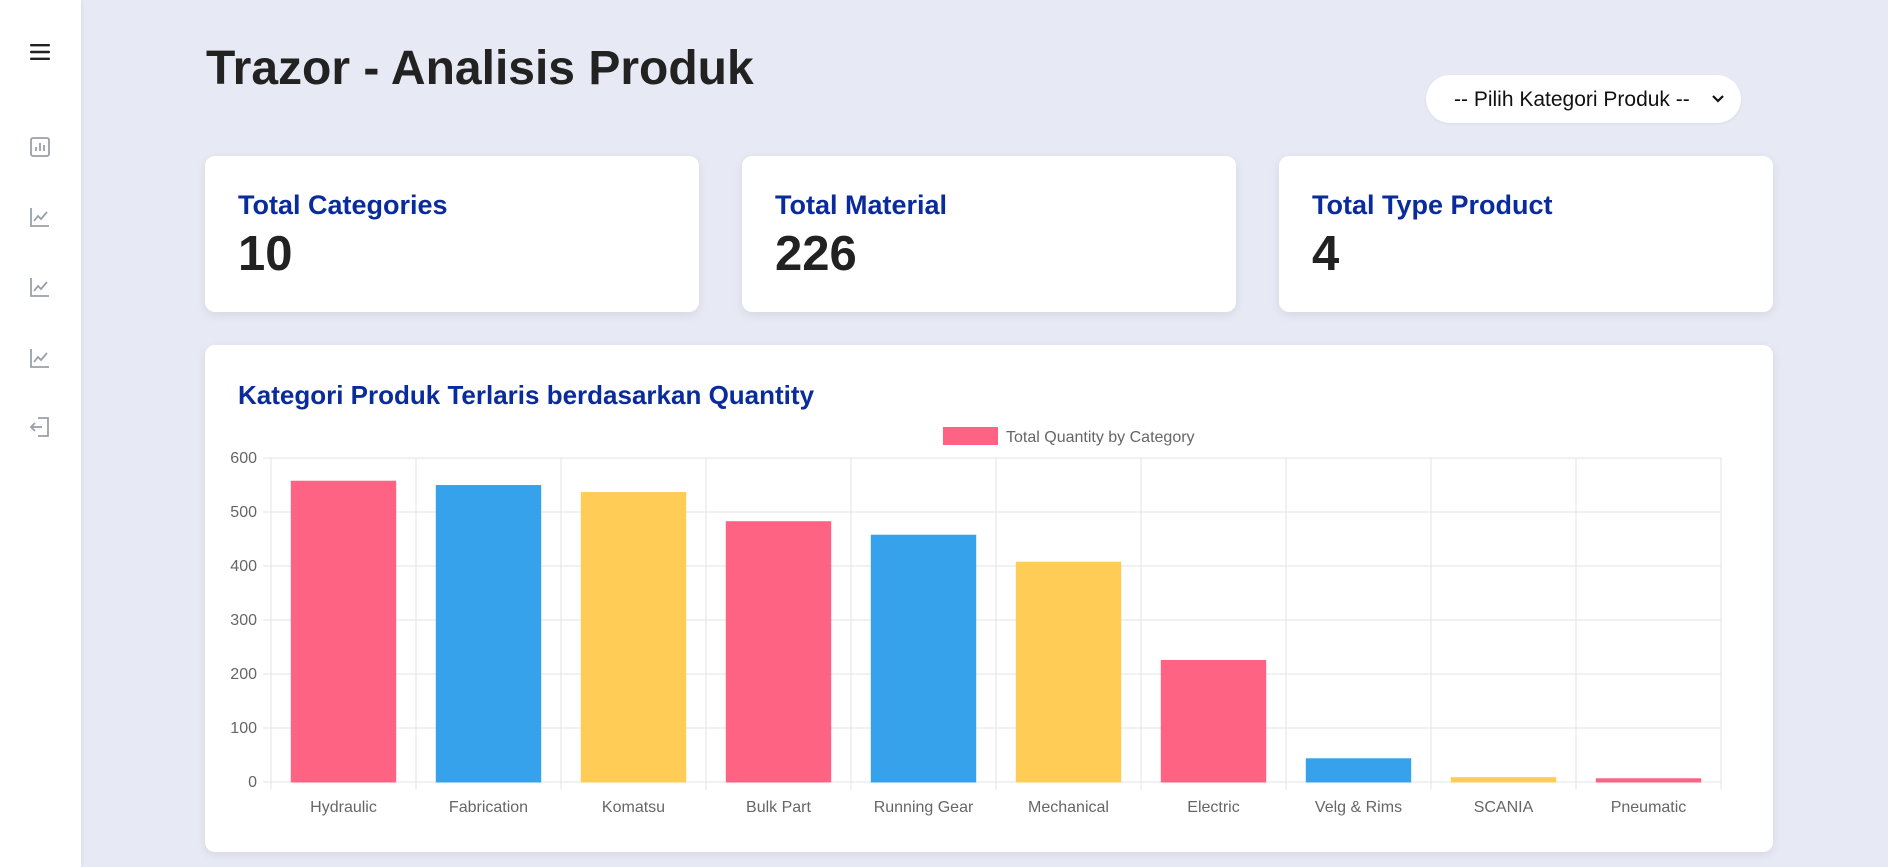 The width and height of the screenshot is (1888, 867). I want to click on sidebar-item-bar-chart, so click(40, 147).